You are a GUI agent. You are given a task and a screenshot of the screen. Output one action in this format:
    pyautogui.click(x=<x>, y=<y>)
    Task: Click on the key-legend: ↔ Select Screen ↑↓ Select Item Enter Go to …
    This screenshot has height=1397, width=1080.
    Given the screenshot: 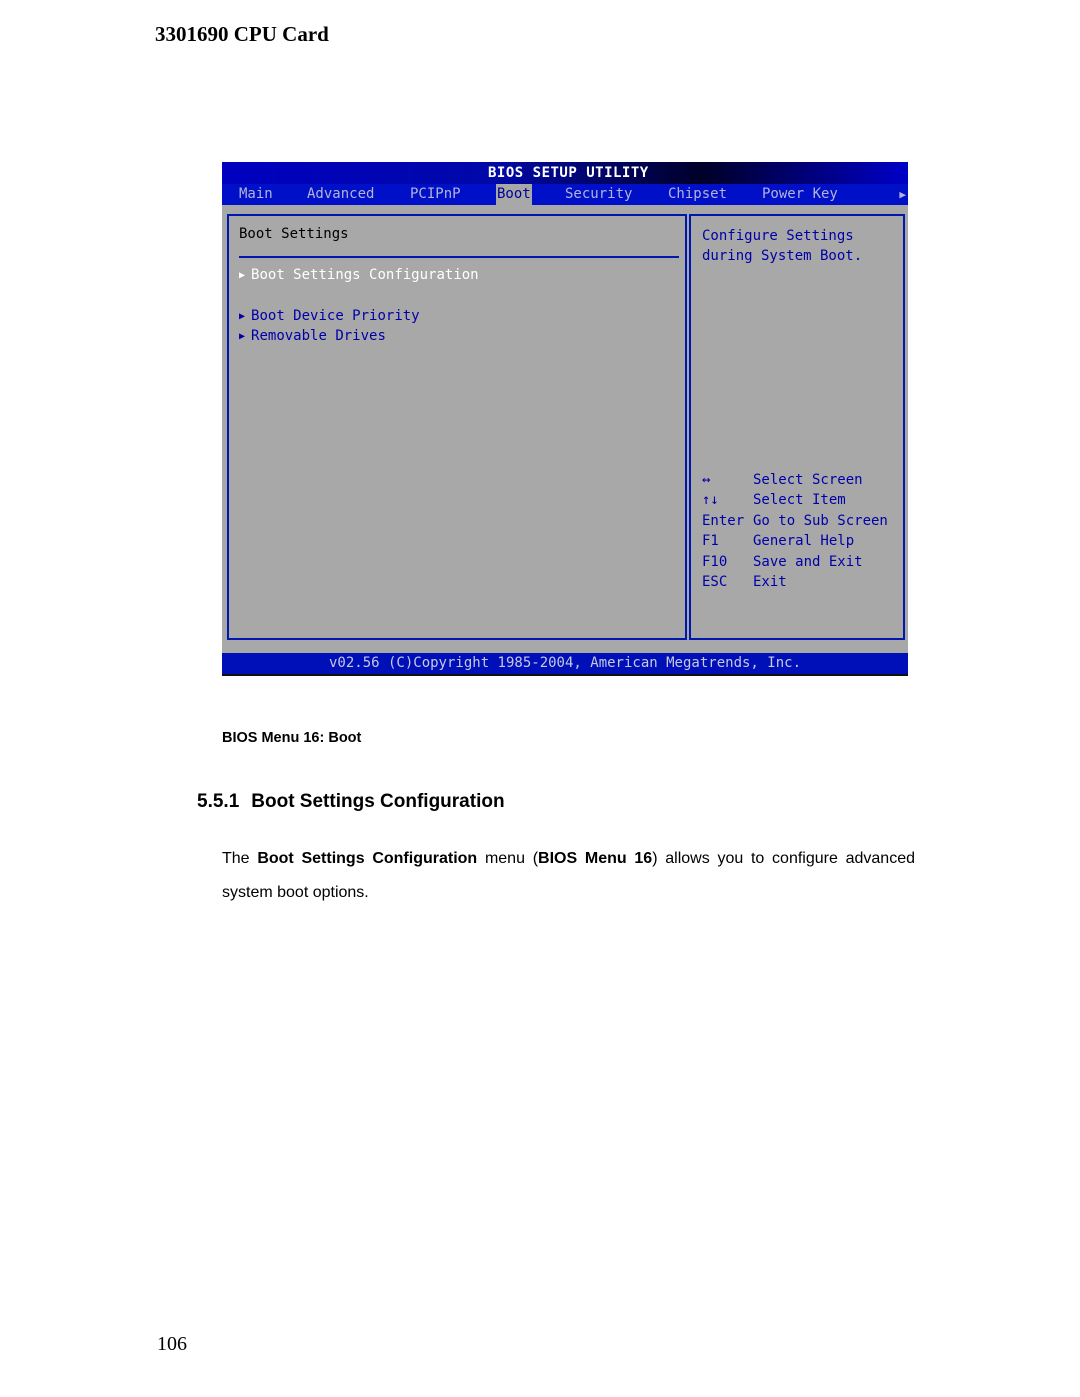 What is the action you would take?
    pyautogui.click(x=795, y=531)
    